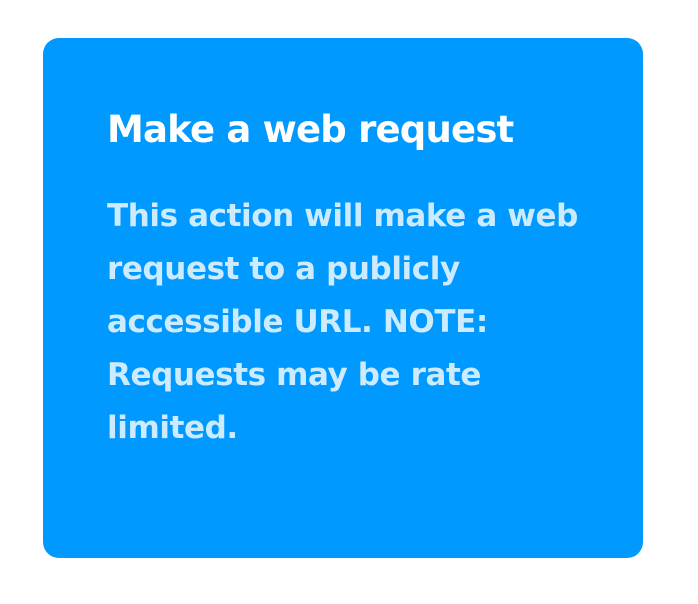 The width and height of the screenshot is (698, 604). I want to click on action-title: Make a web request, so click(310, 129).